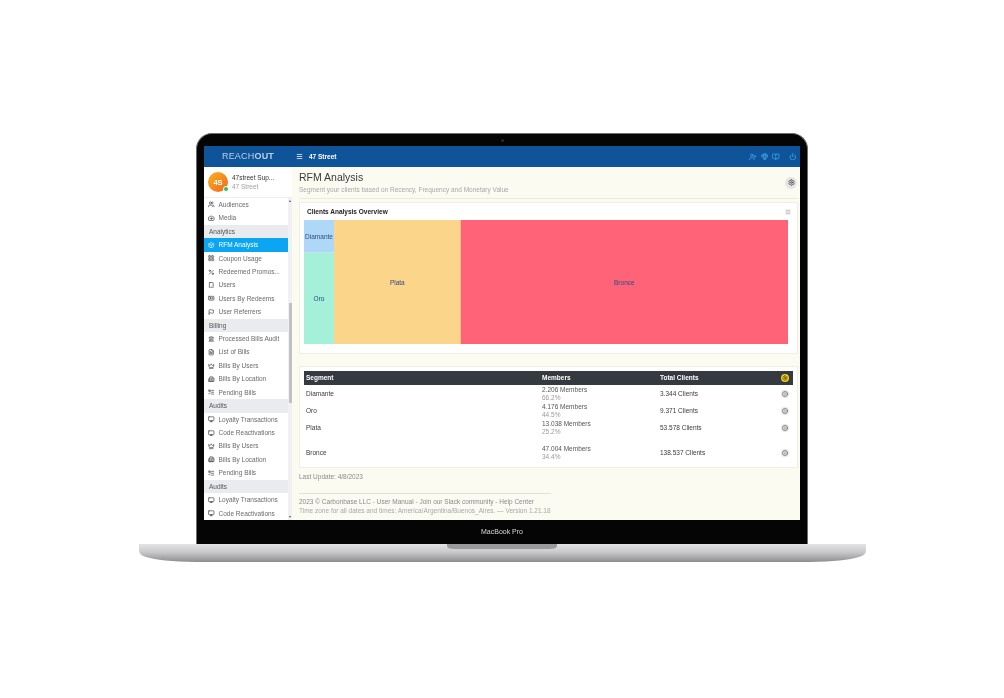 Image resolution: width=1004 pixels, height=698 pixels. What do you see at coordinates (764, 156) in the screenshot?
I see `gem-icon` at bounding box center [764, 156].